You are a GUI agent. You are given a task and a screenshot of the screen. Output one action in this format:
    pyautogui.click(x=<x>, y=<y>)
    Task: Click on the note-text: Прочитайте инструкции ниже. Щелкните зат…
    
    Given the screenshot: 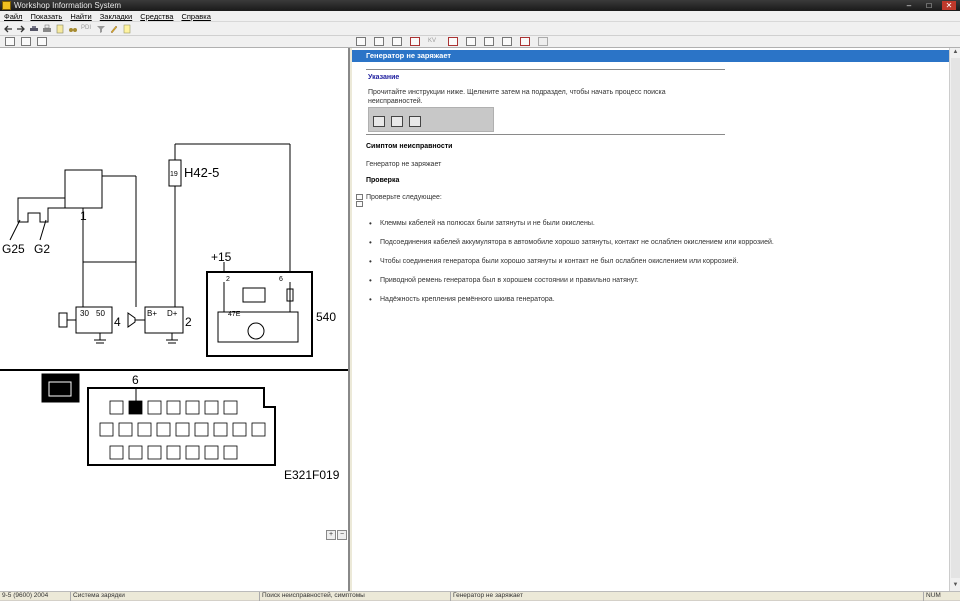 What is the action you would take?
    pyautogui.click(x=517, y=97)
    